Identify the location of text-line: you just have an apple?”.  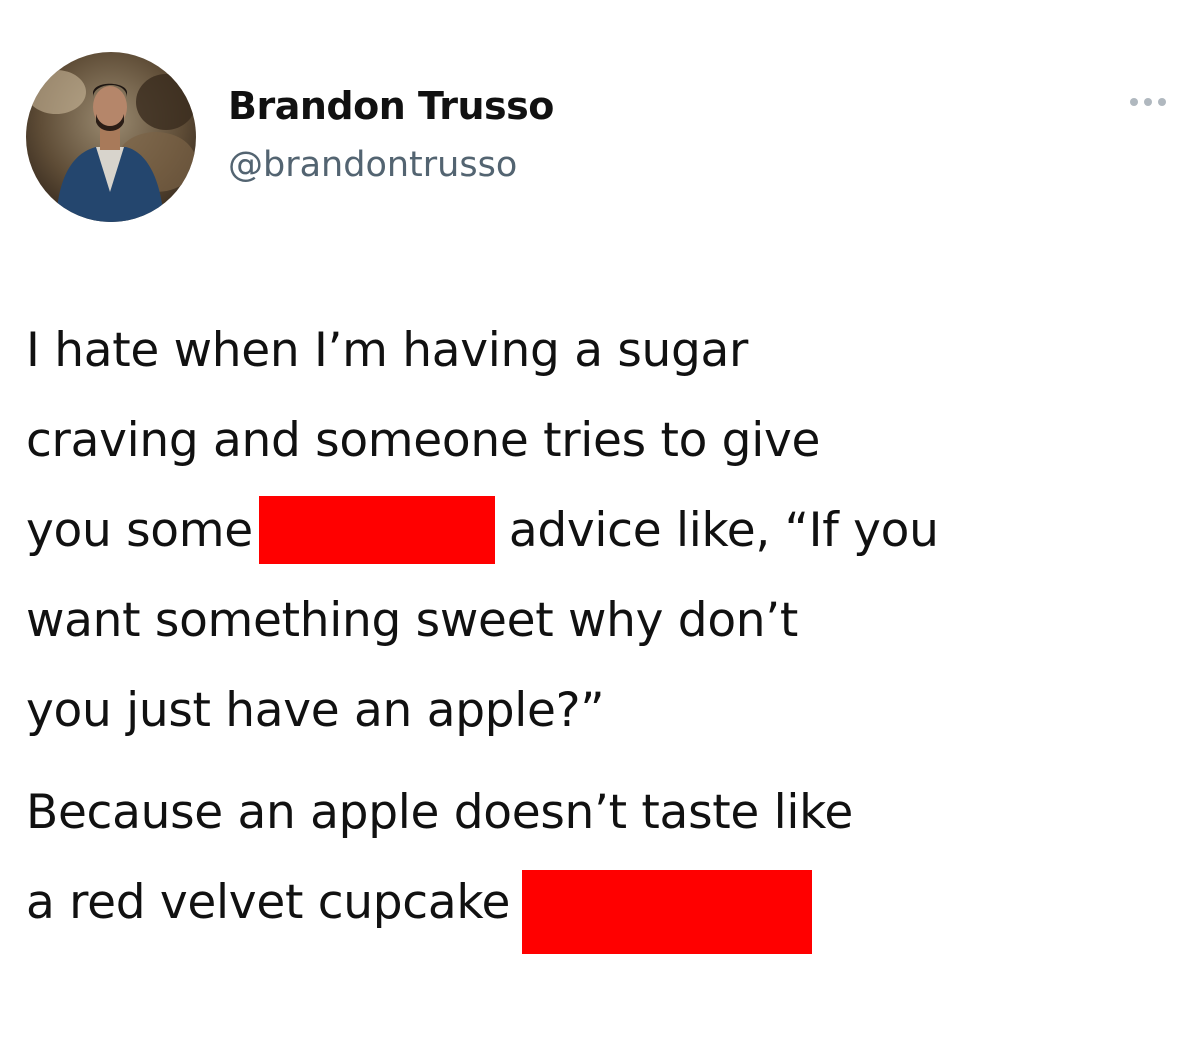
(315, 710).